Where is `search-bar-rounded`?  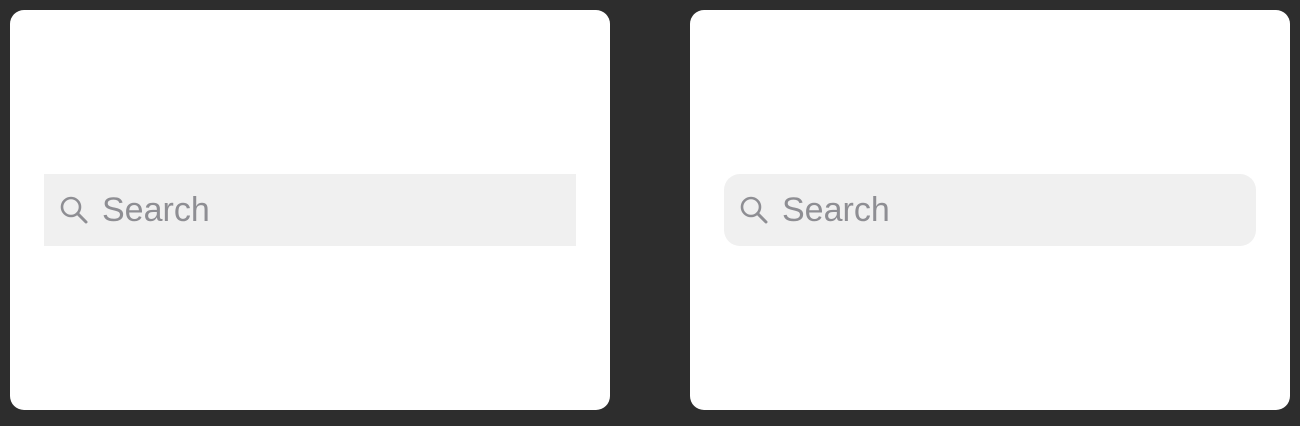 search-bar-rounded is located at coordinates (990, 210).